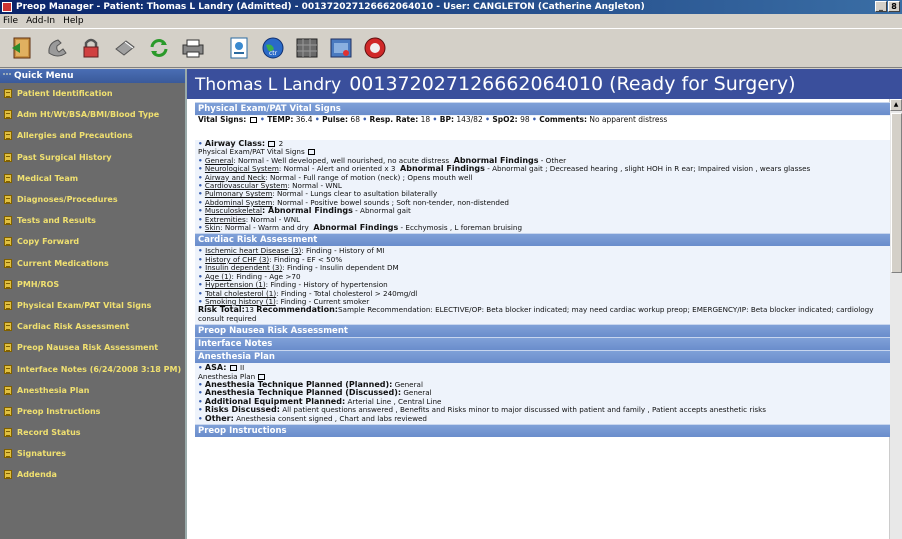 The height and width of the screenshot is (539, 902). Describe the element at coordinates (451, 21) in the screenshot. I see `menu-bar: File Add-In Help` at that location.